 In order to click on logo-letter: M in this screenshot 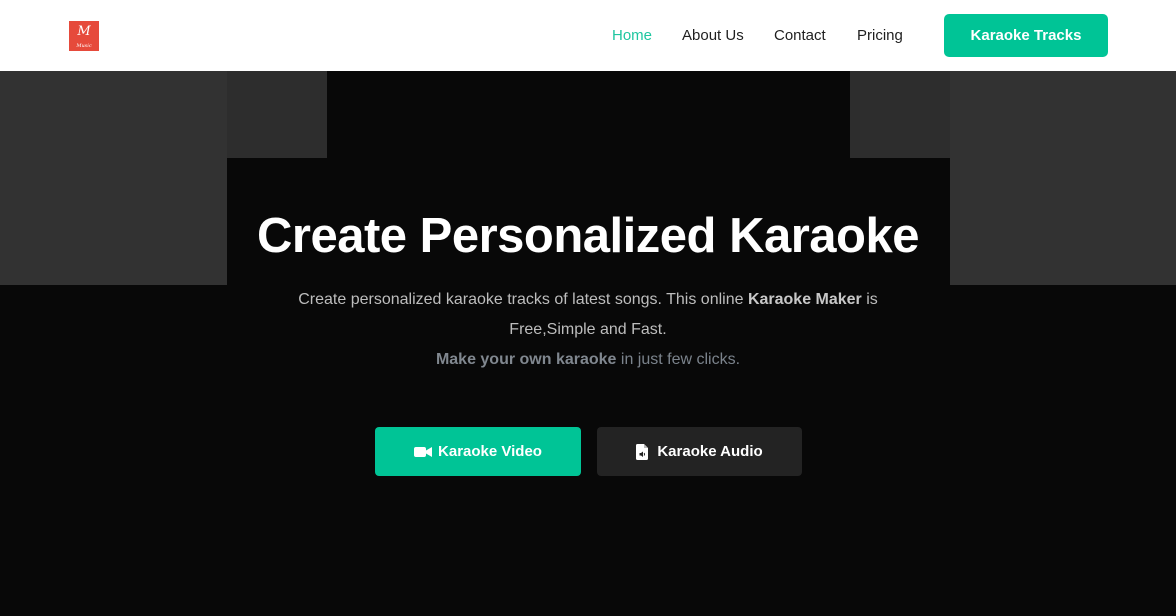, I will do `click(84, 31)`.